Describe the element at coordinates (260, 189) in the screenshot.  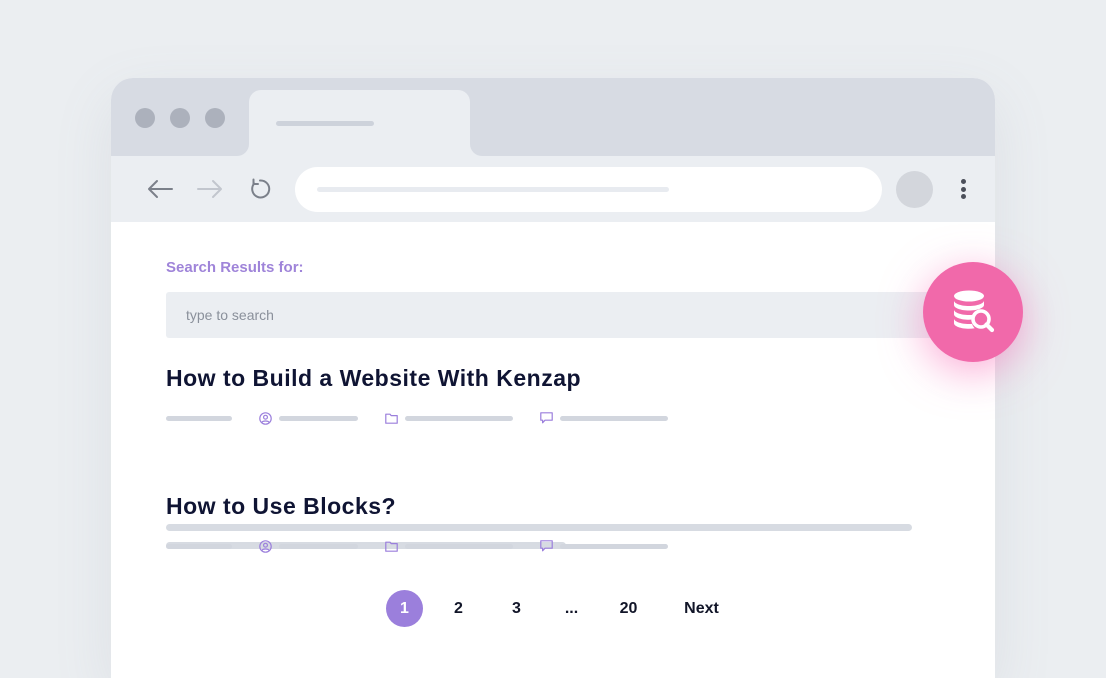
I see `reload-icon` at that location.